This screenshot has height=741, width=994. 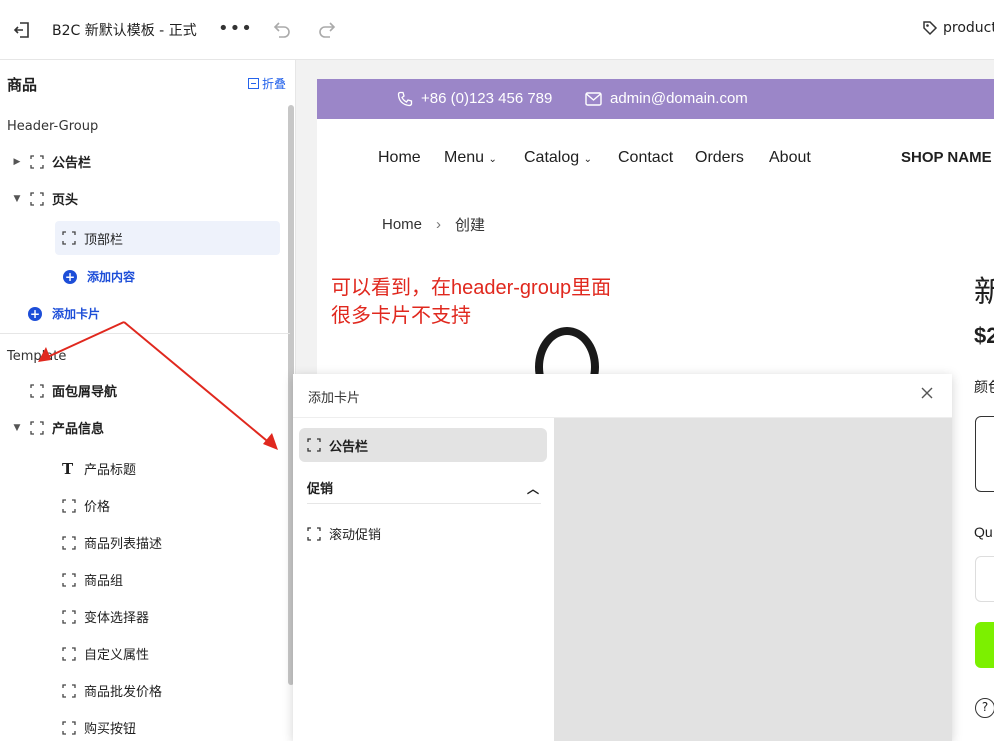 I want to click on sidebar-item-label: 变体选择器, so click(x=117, y=618).